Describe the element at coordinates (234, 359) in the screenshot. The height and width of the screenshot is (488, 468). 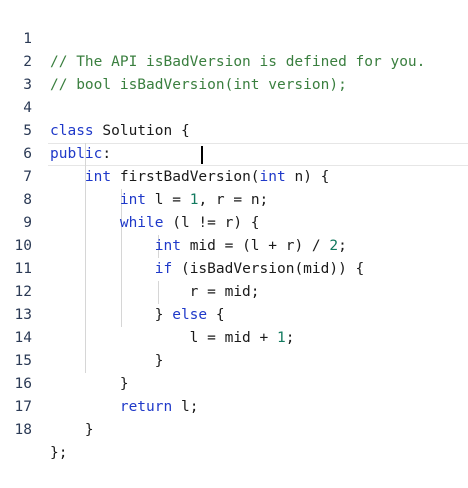
I see `code-line: 15 }` at that location.